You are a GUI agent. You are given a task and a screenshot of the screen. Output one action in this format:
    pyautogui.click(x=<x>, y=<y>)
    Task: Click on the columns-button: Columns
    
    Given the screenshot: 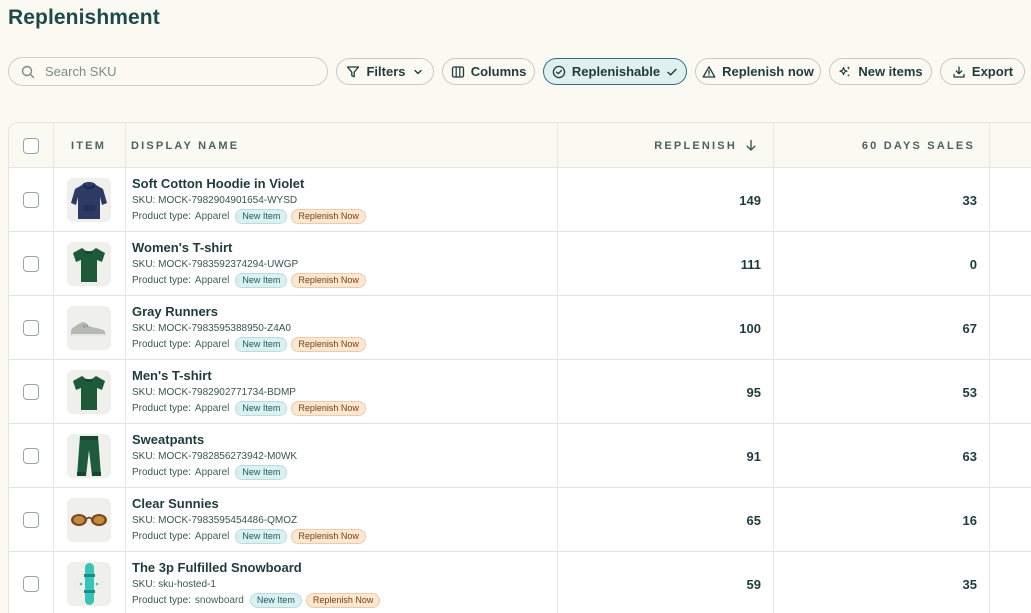 What is the action you would take?
    pyautogui.click(x=488, y=71)
    